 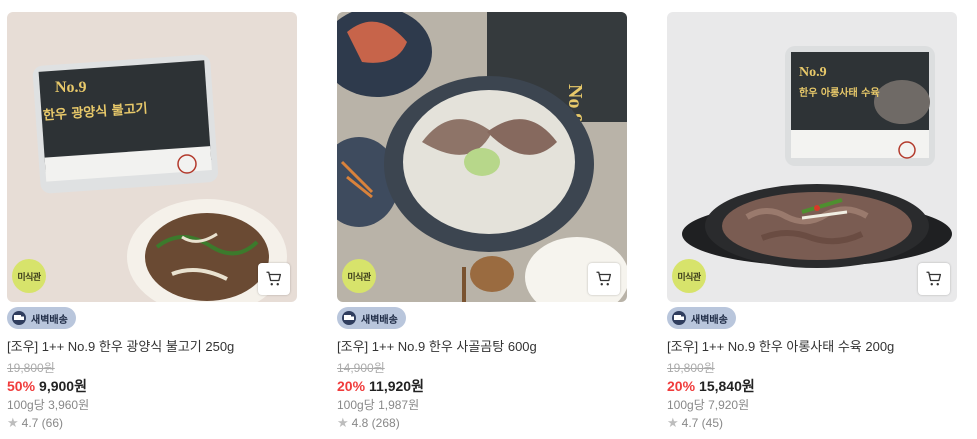 I want to click on sale-price: 11,920원, so click(x=396, y=386).